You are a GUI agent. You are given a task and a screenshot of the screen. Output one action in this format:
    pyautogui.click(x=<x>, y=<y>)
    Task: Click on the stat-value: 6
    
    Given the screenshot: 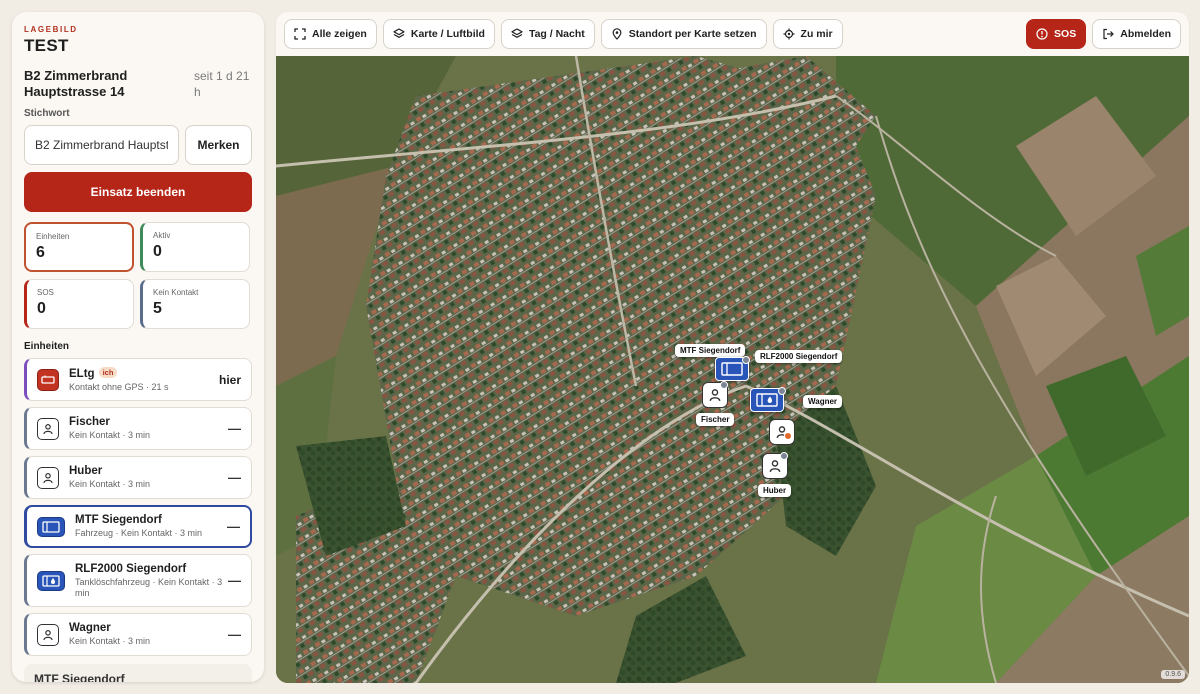 What is the action you would take?
    pyautogui.click(x=40, y=252)
    